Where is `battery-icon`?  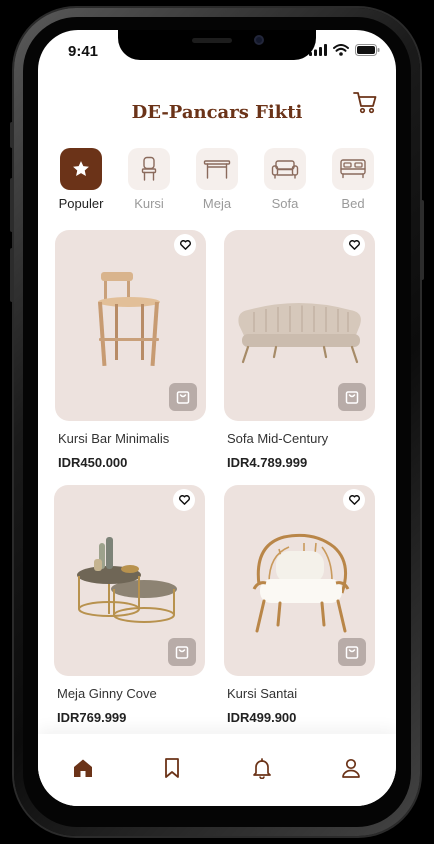 battery-icon is located at coordinates (367, 50).